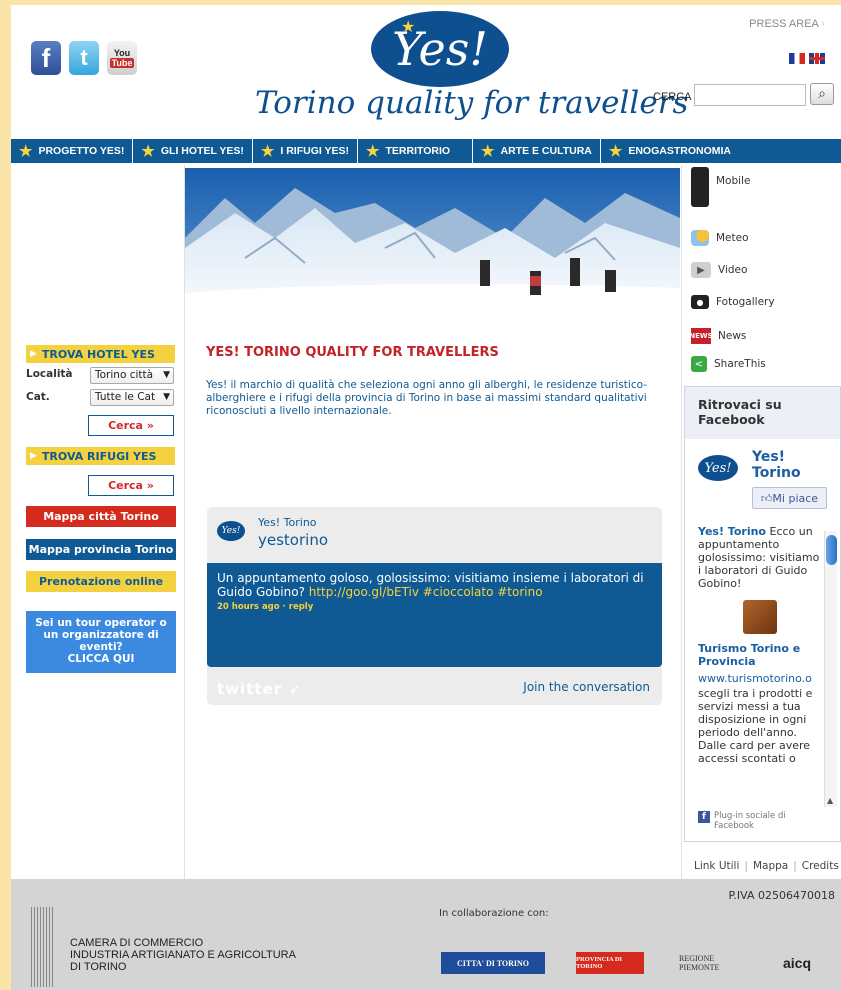 This screenshot has width=841, height=990. Describe the element at coordinates (416, 151) in the screenshot. I see `nav-territorio: ★ TERRITORIO` at that location.